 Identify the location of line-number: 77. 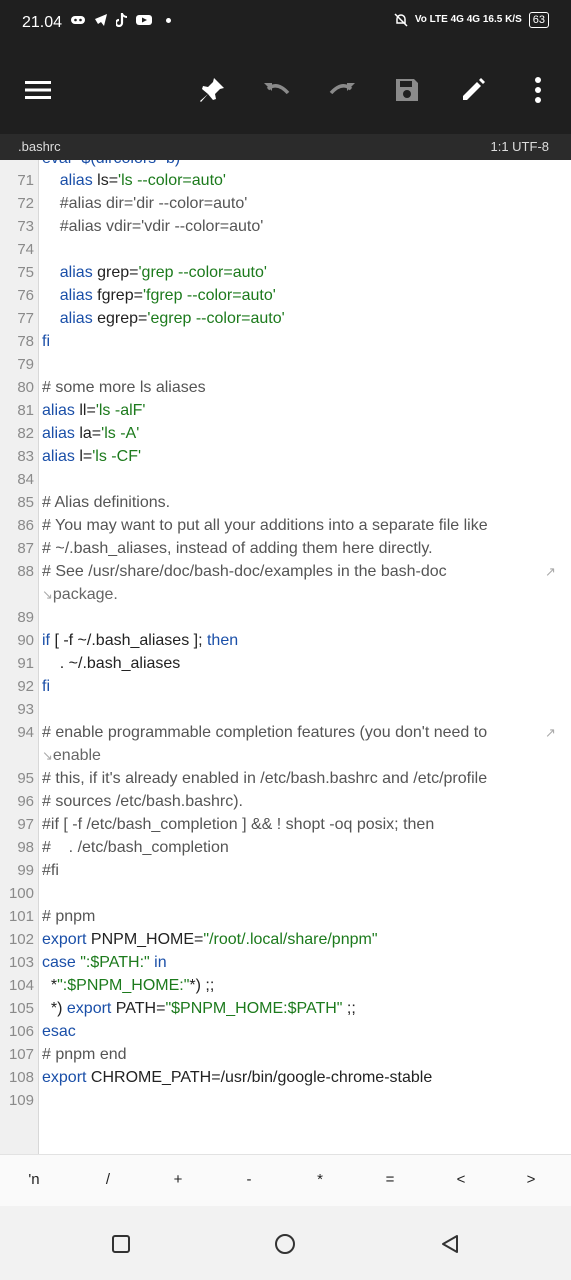
(25, 318).